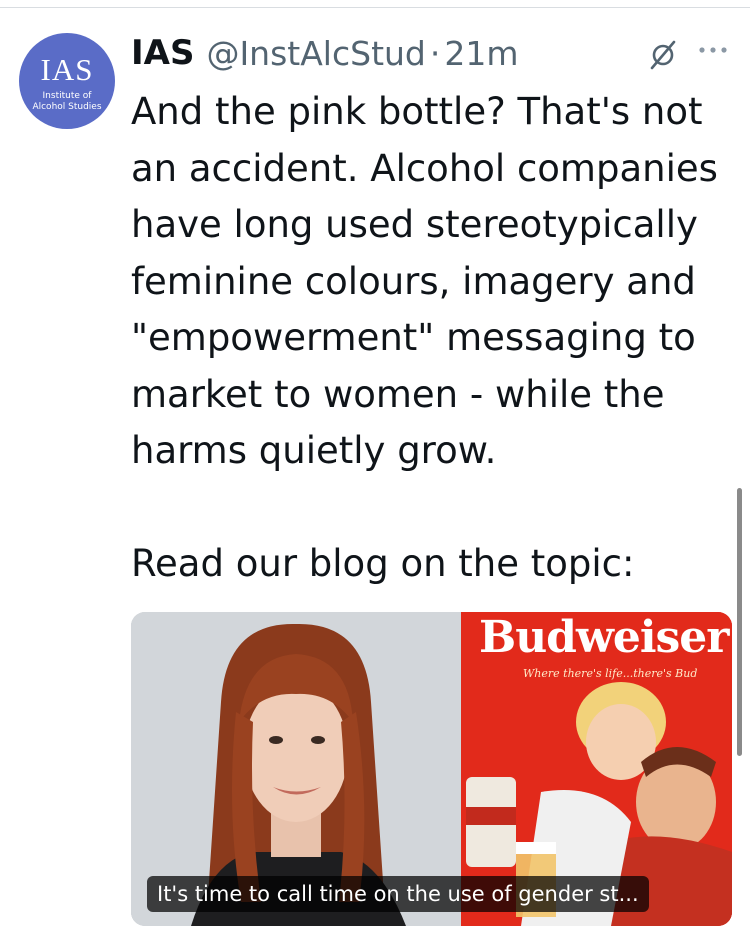 The height and width of the screenshot is (950, 750). Describe the element at coordinates (383, 563) in the screenshot. I see `tweet-paragraph-2: Read our blog on the topic:` at that location.